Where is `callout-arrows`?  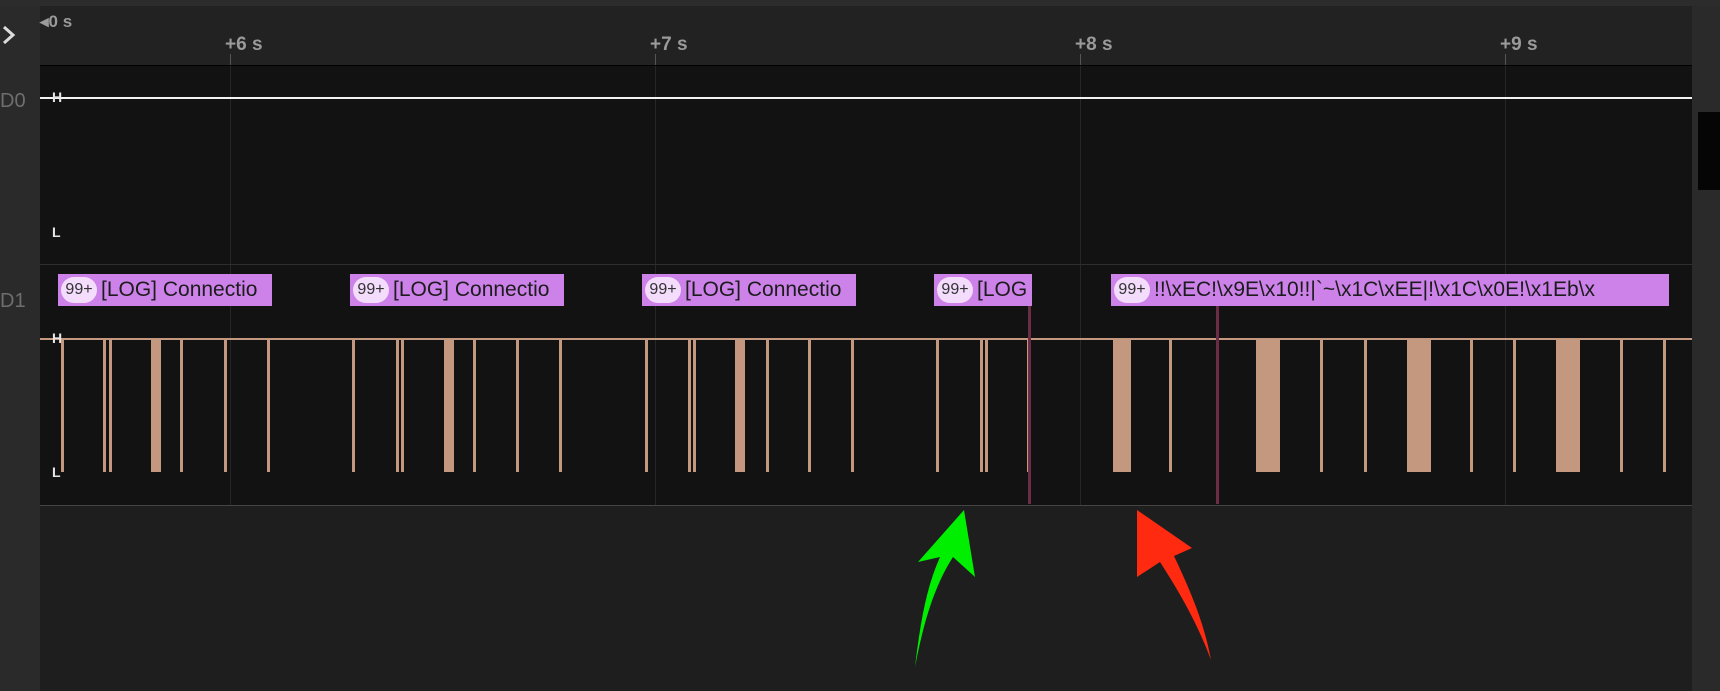
callout-arrows is located at coordinates (1063, 588).